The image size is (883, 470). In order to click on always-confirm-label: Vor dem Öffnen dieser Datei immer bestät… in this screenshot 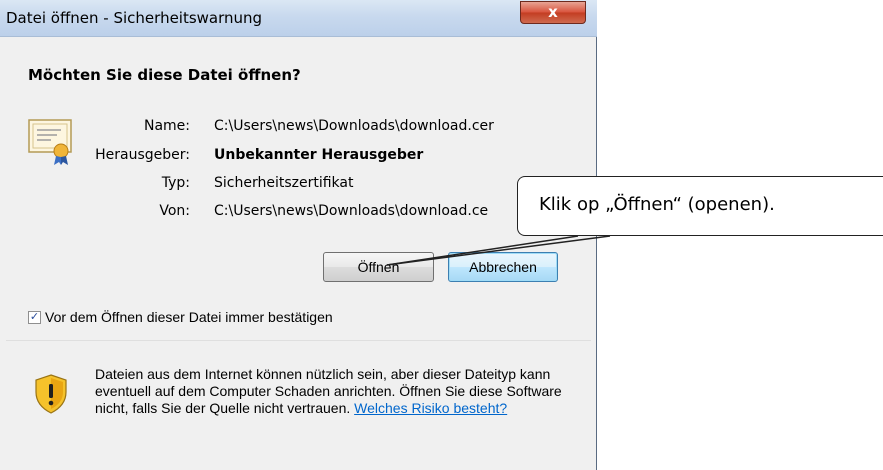, I will do `click(189, 317)`.